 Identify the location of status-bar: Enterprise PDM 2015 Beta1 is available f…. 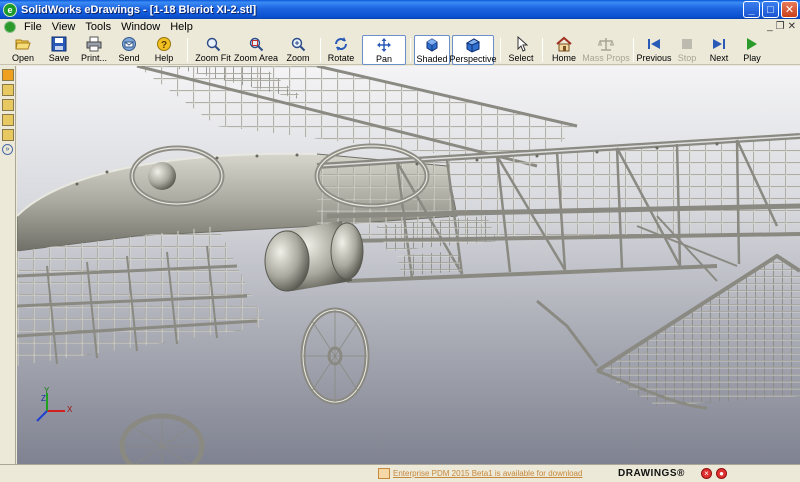
(400, 473).